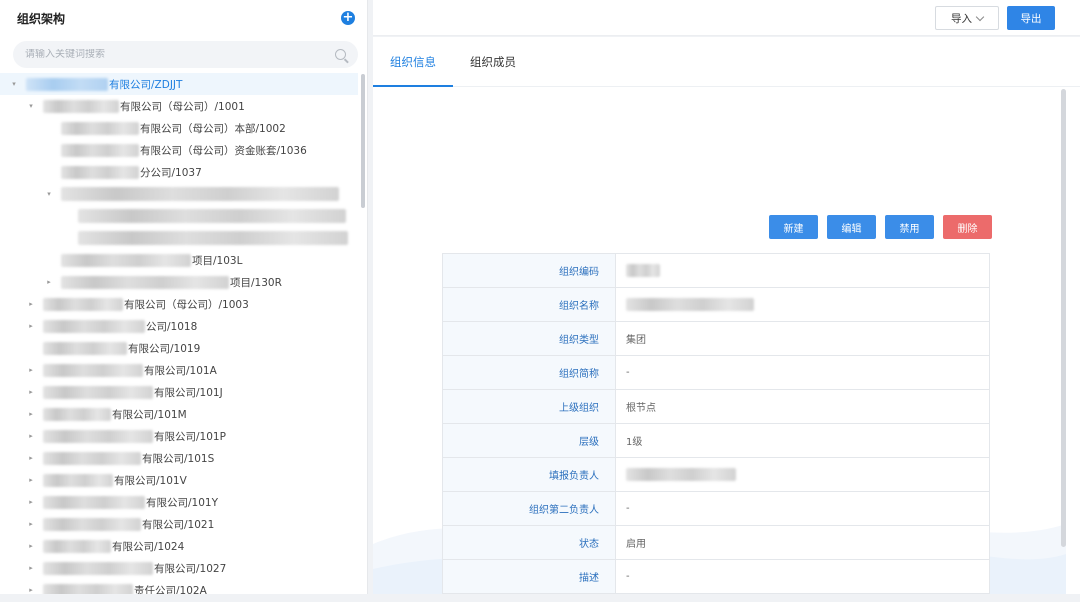  I want to click on info-key: 组织编码, so click(529, 270).